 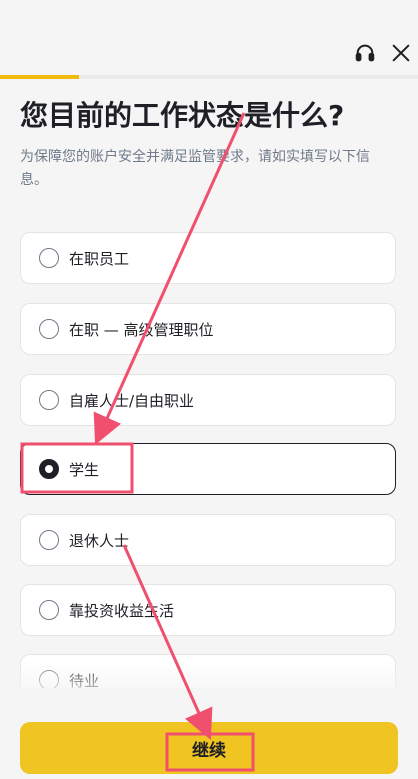 What do you see at coordinates (208, 469) in the screenshot?
I see `option-student: 学生` at bounding box center [208, 469].